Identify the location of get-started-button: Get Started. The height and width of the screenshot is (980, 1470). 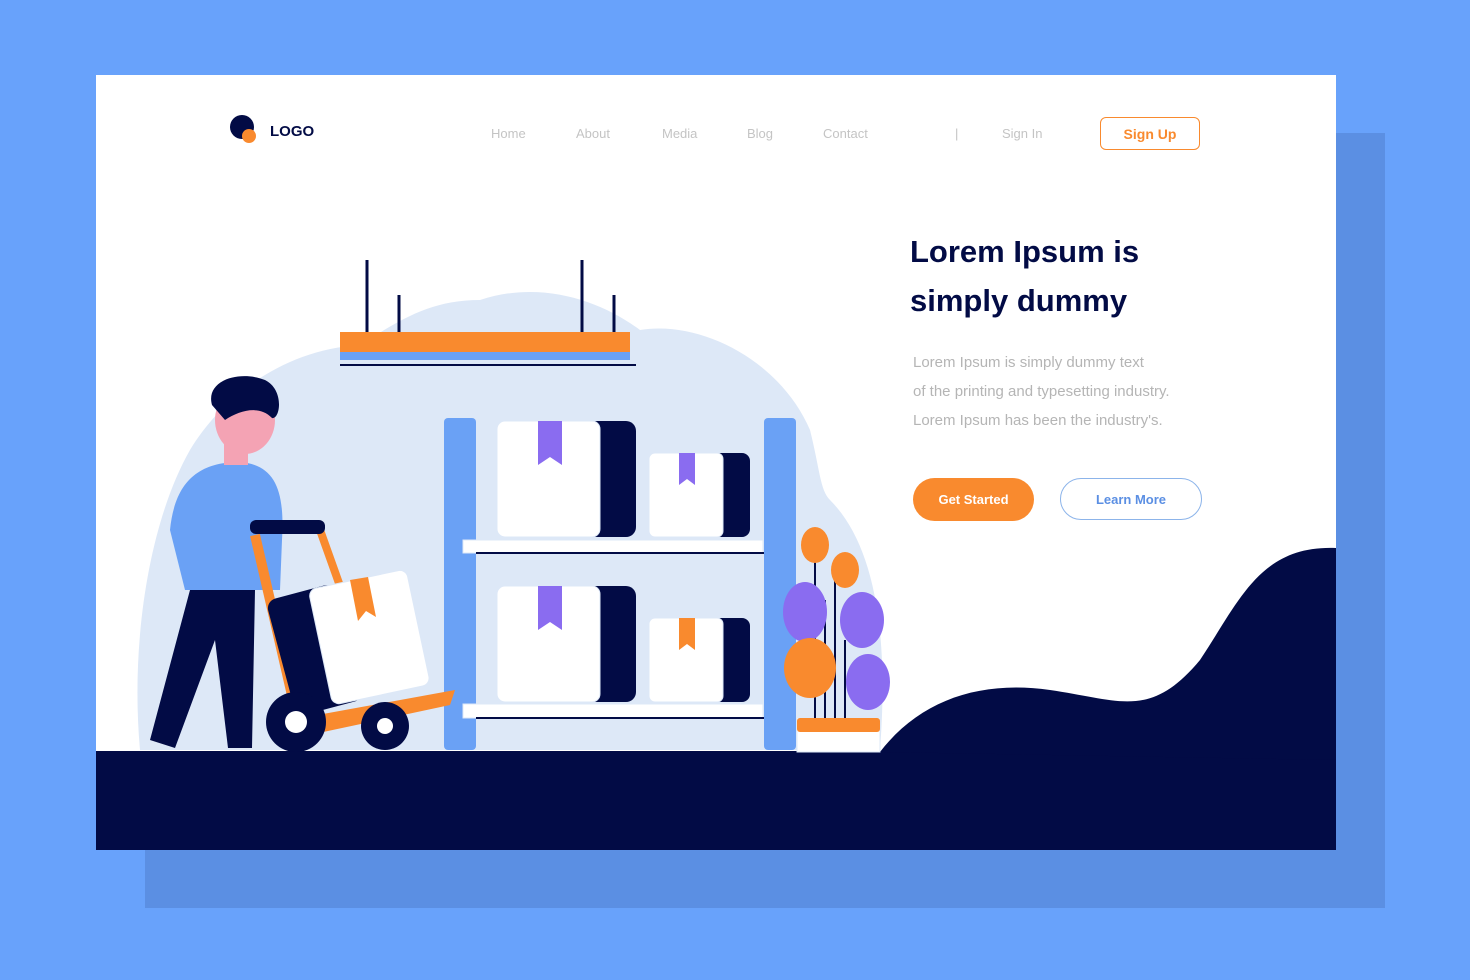
(973, 499).